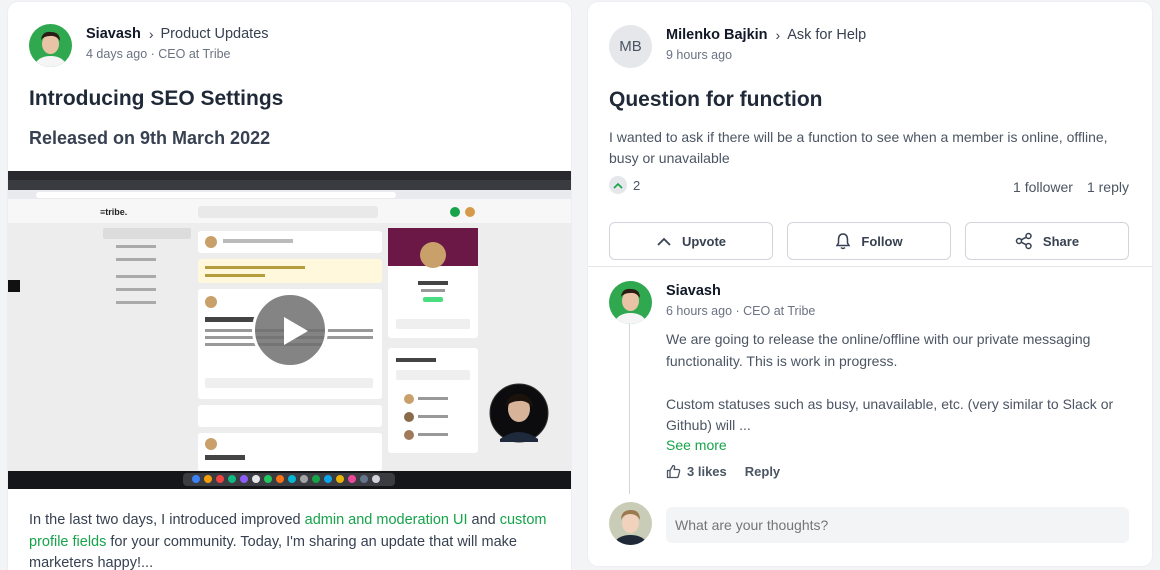 The width and height of the screenshot is (1160, 570). I want to click on space-name: Ask for Help, so click(826, 35).